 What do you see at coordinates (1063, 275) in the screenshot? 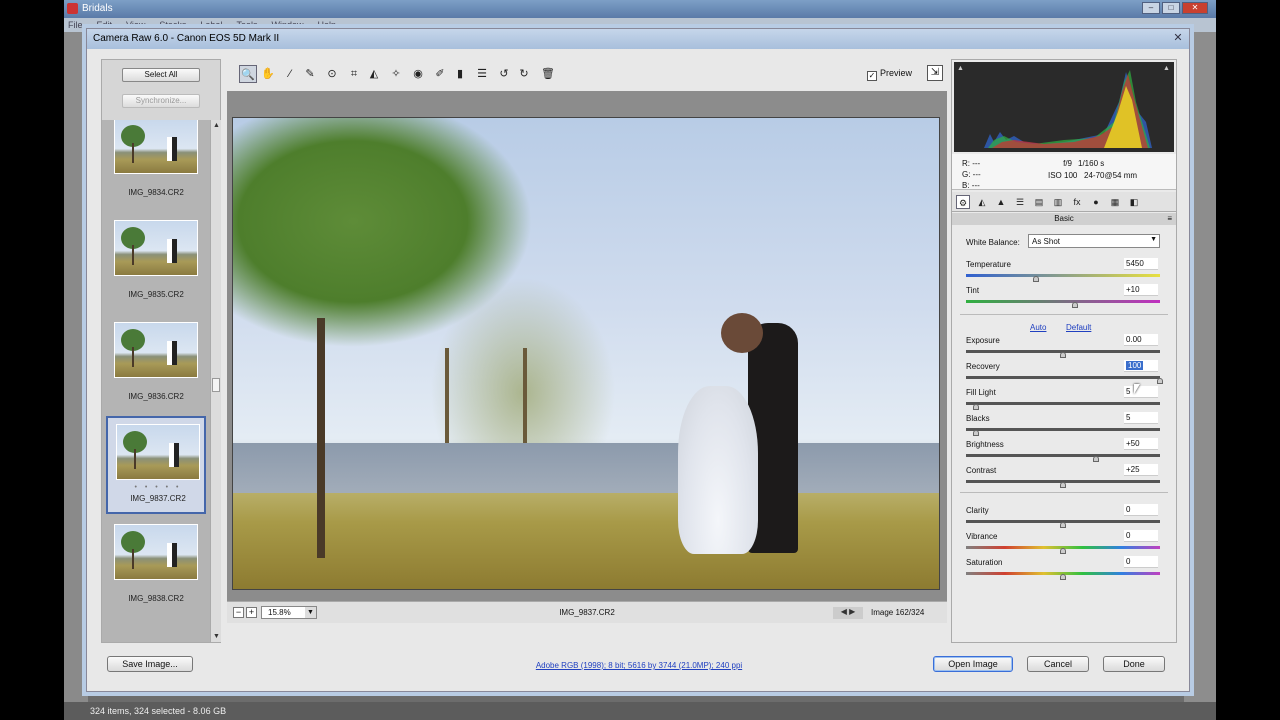
I see `temperature-slider` at bounding box center [1063, 275].